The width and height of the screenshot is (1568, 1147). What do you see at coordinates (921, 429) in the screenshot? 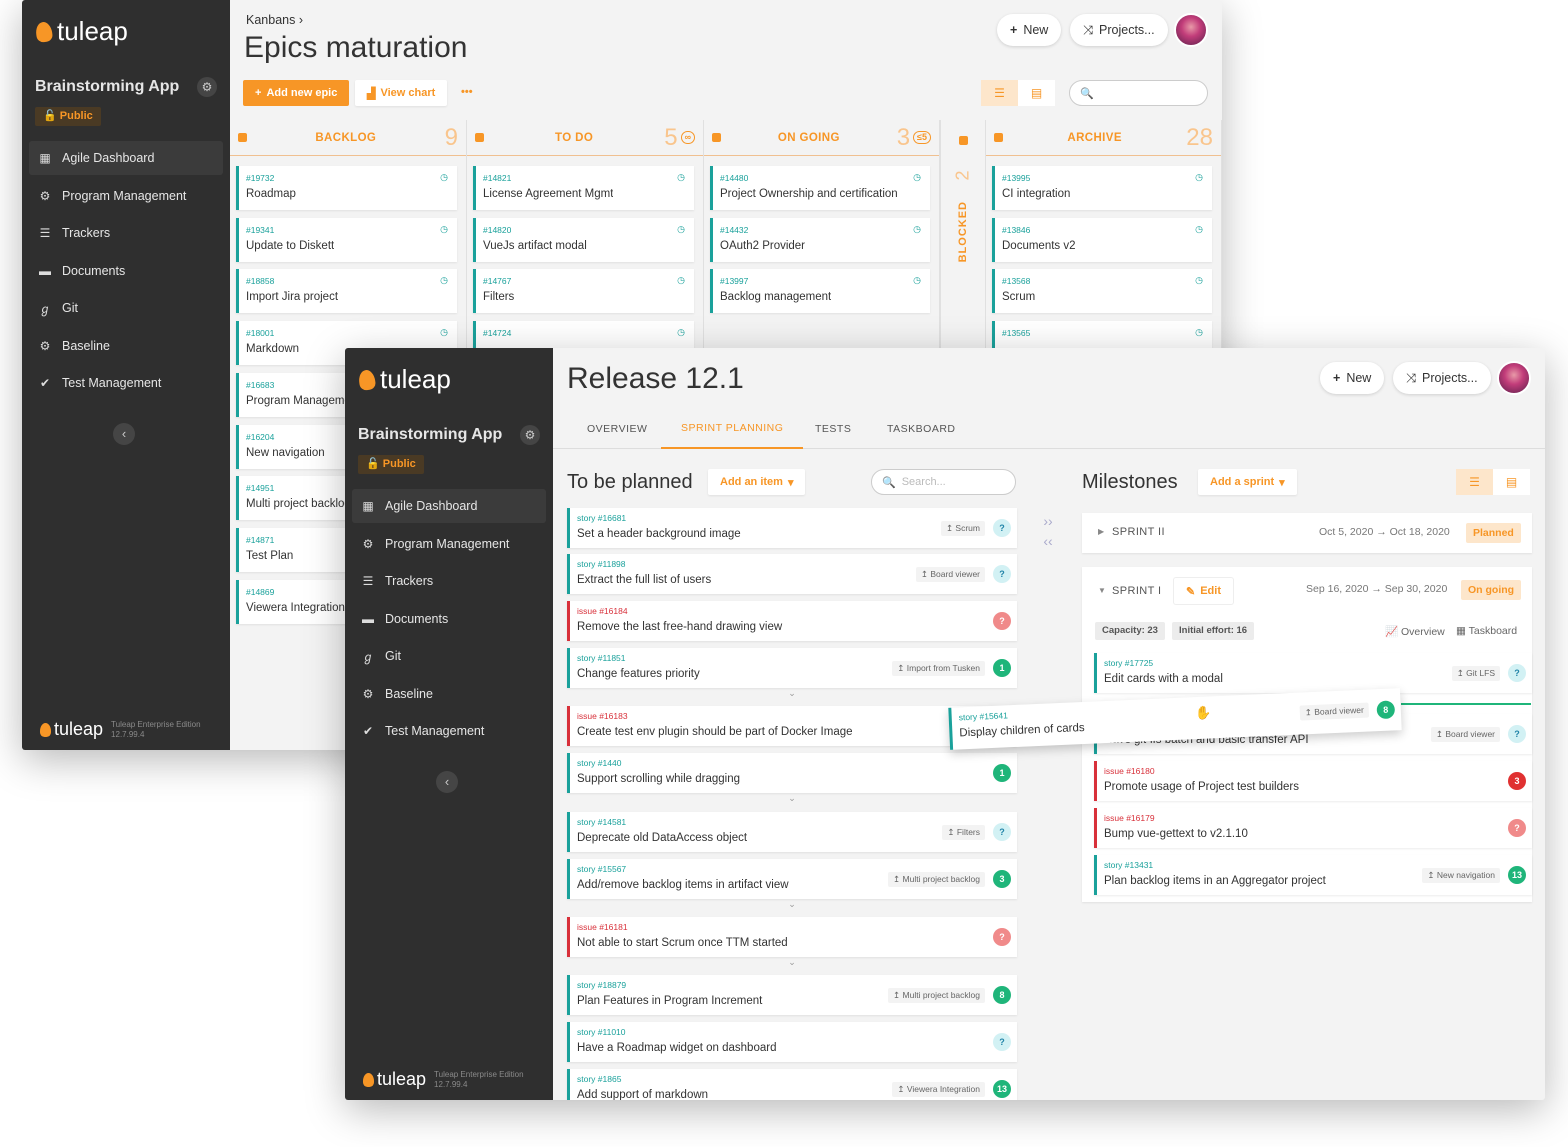
I see `tab-taskboard: TASKBOARD` at bounding box center [921, 429].